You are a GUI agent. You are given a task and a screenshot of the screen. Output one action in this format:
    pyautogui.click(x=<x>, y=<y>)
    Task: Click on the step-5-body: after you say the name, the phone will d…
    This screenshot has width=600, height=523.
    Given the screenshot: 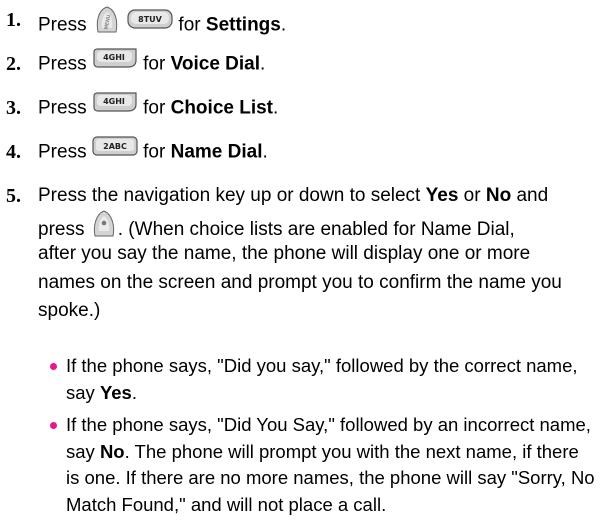 What is the action you would take?
    pyautogui.click(x=300, y=282)
    